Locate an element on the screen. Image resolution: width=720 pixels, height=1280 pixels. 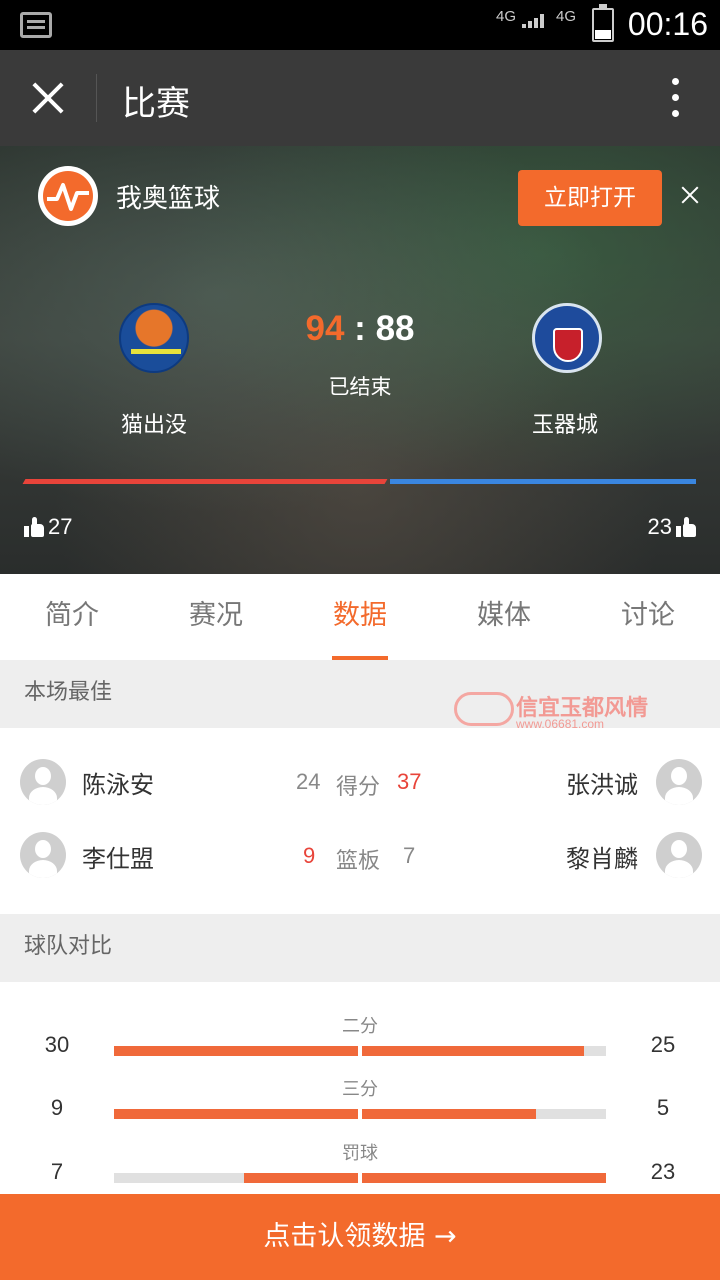
tab-discussion: 讨论 is located at coordinates (648, 617).